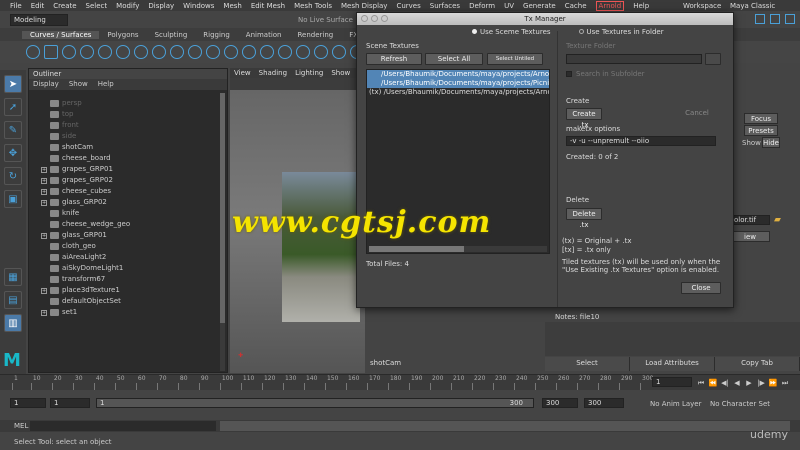  What do you see at coordinates (454, 59) in the screenshot?
I see `select-all-button: Select All` at bounding box center [454, 59].